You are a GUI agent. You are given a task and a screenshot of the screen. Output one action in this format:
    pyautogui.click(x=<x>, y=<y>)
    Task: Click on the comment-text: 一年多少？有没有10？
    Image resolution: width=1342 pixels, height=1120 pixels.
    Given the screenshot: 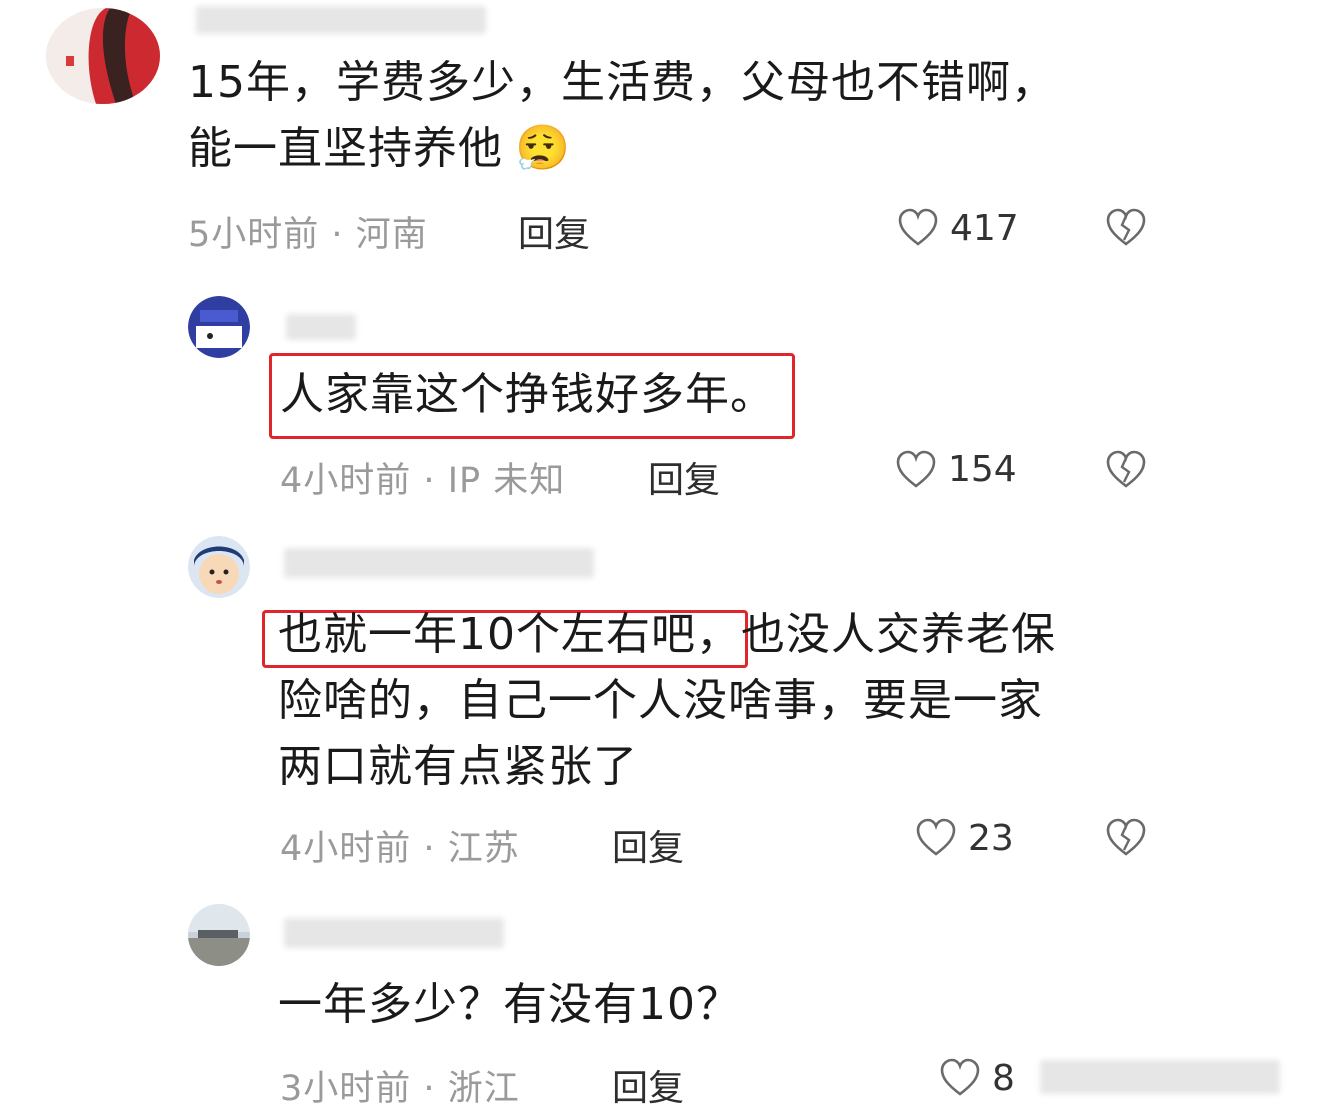 What is the action you would take?
    pyautogui.click(x=509, y=1004)
    